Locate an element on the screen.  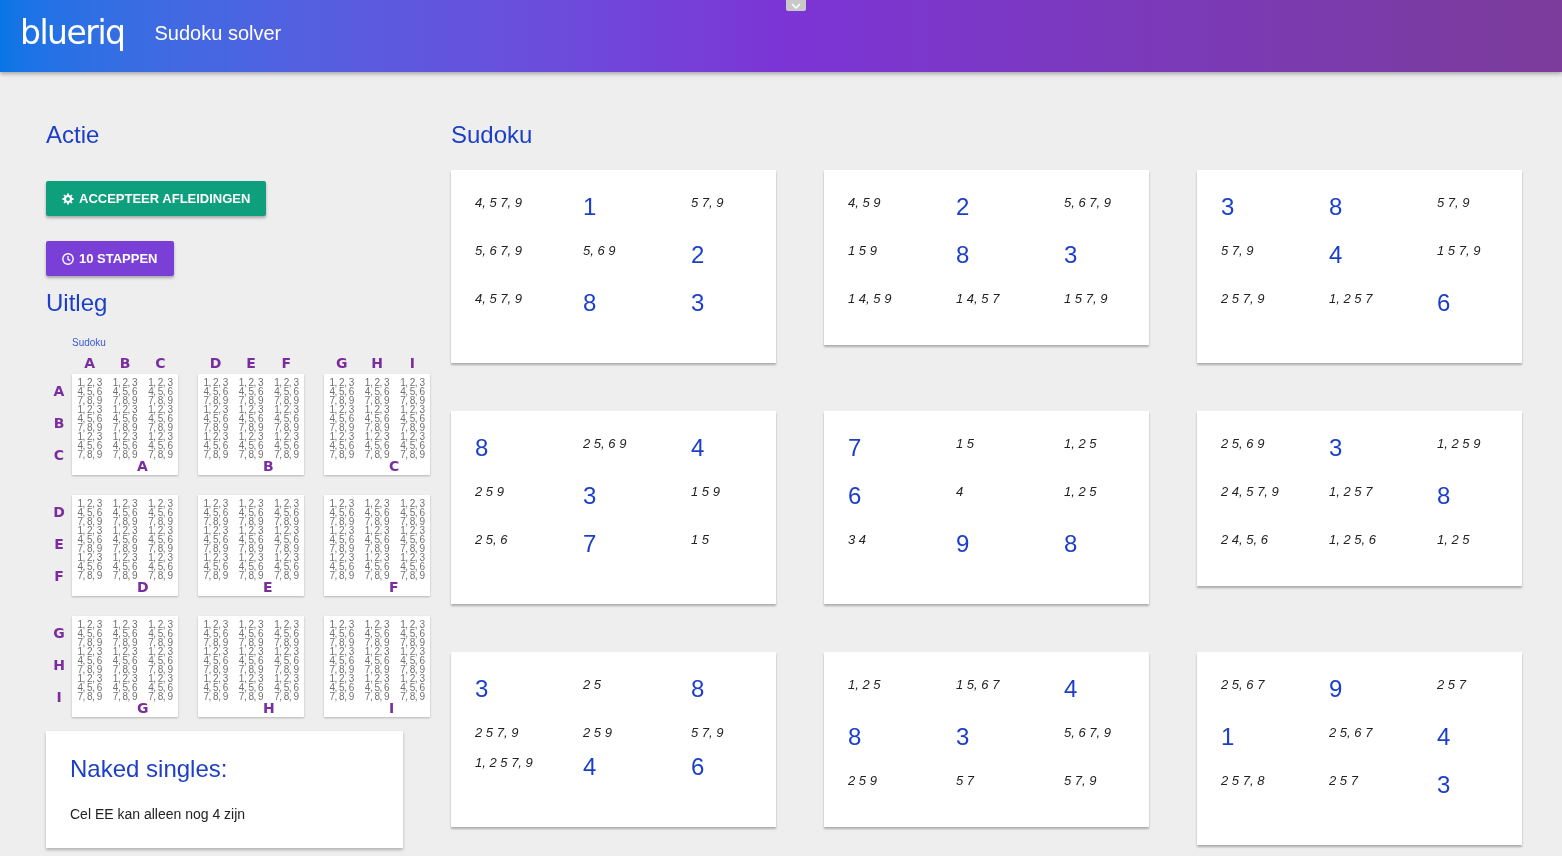
steps-button: 10 STAPPEN is located at coordinates (110, 258).